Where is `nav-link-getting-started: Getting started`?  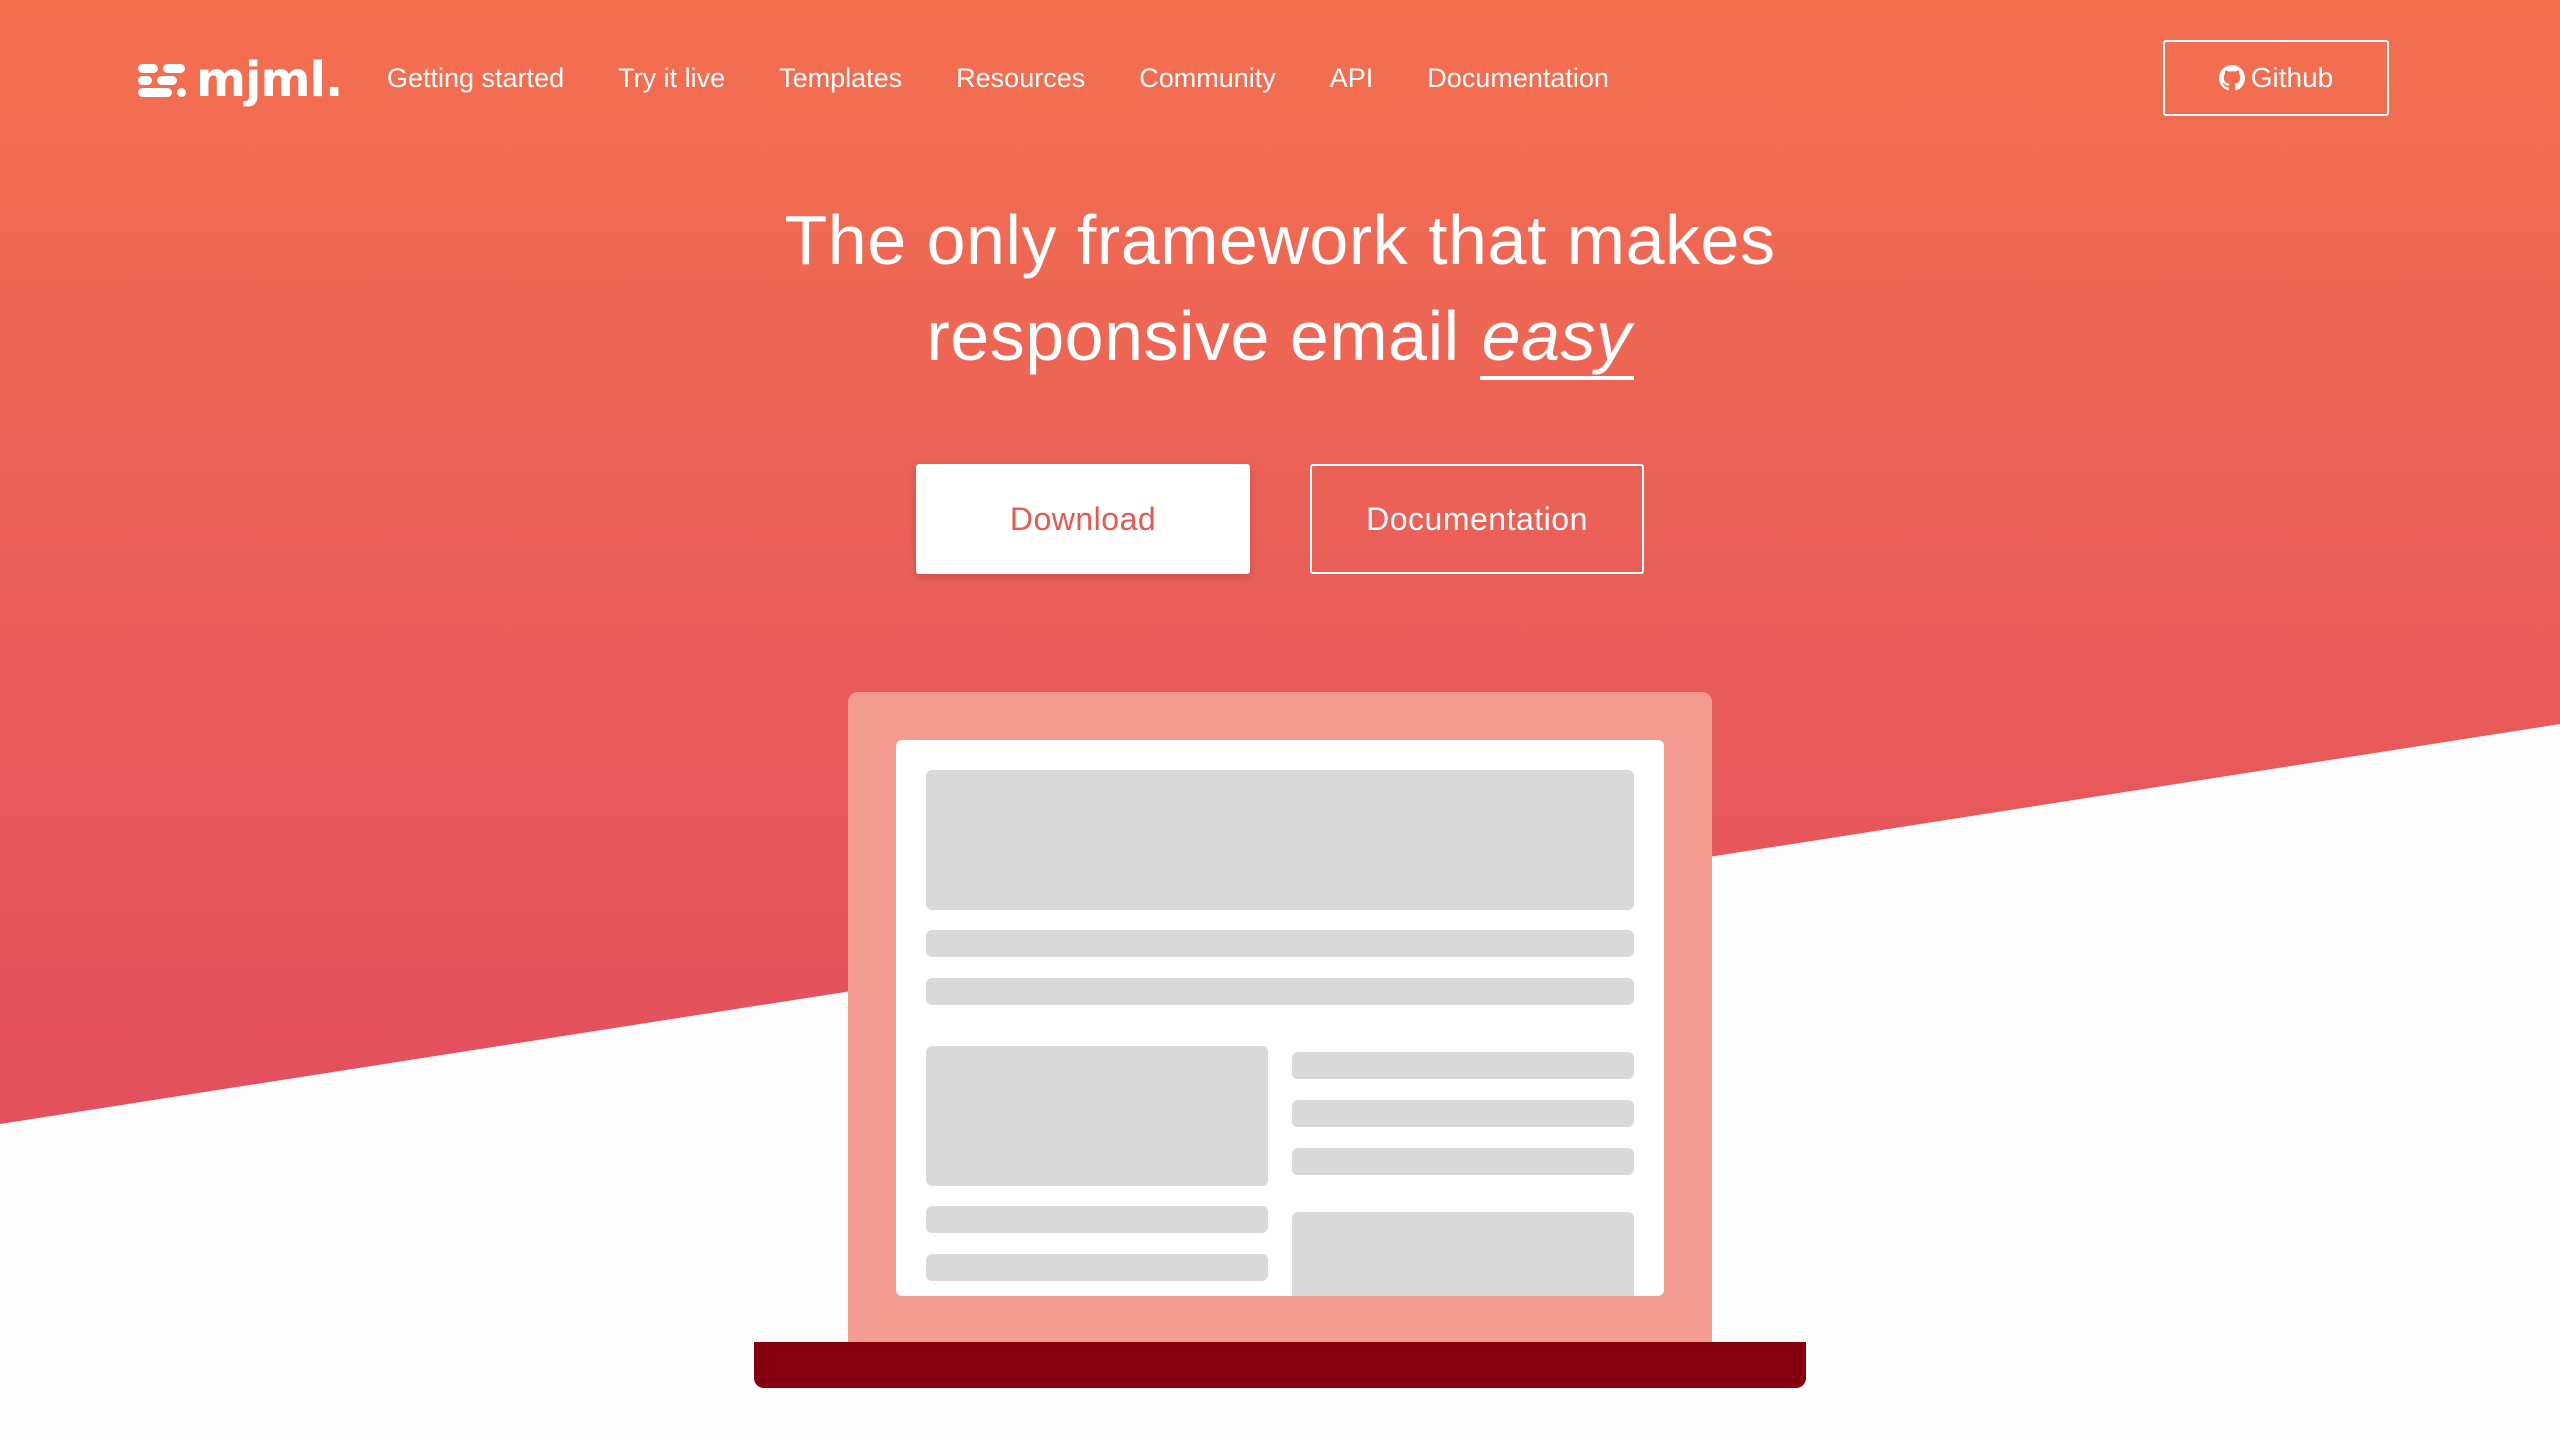 nav-link-getting-started: Getting started is located at coordinates (475, 78).